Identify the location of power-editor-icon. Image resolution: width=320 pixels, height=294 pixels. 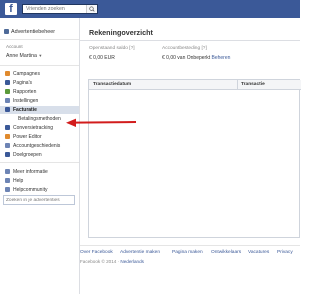
(7, 136).